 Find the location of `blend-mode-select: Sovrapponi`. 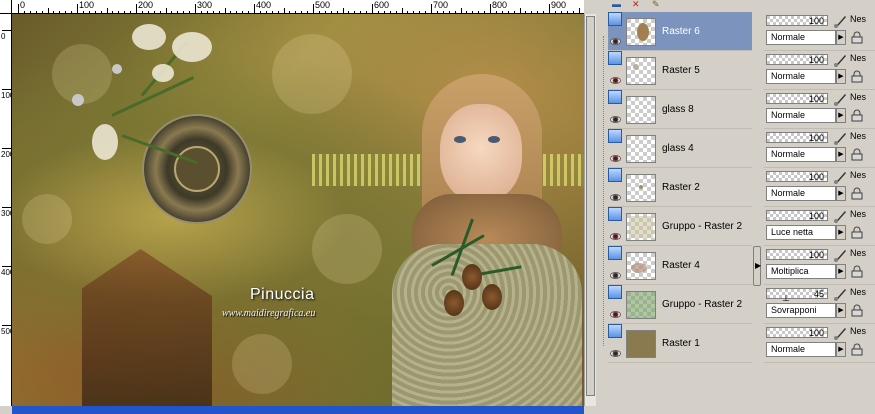

blend-mode-select: Sovrapponi is located at coordinates (801, 310).